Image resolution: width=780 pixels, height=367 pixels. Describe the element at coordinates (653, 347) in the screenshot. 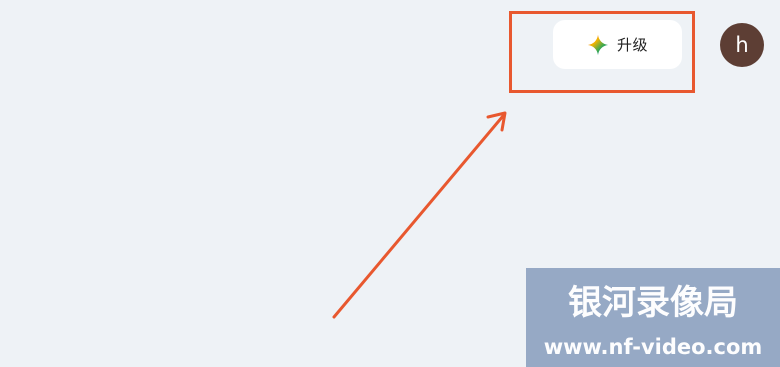

I see `watermark-url: www.nf-video.com` at that location.